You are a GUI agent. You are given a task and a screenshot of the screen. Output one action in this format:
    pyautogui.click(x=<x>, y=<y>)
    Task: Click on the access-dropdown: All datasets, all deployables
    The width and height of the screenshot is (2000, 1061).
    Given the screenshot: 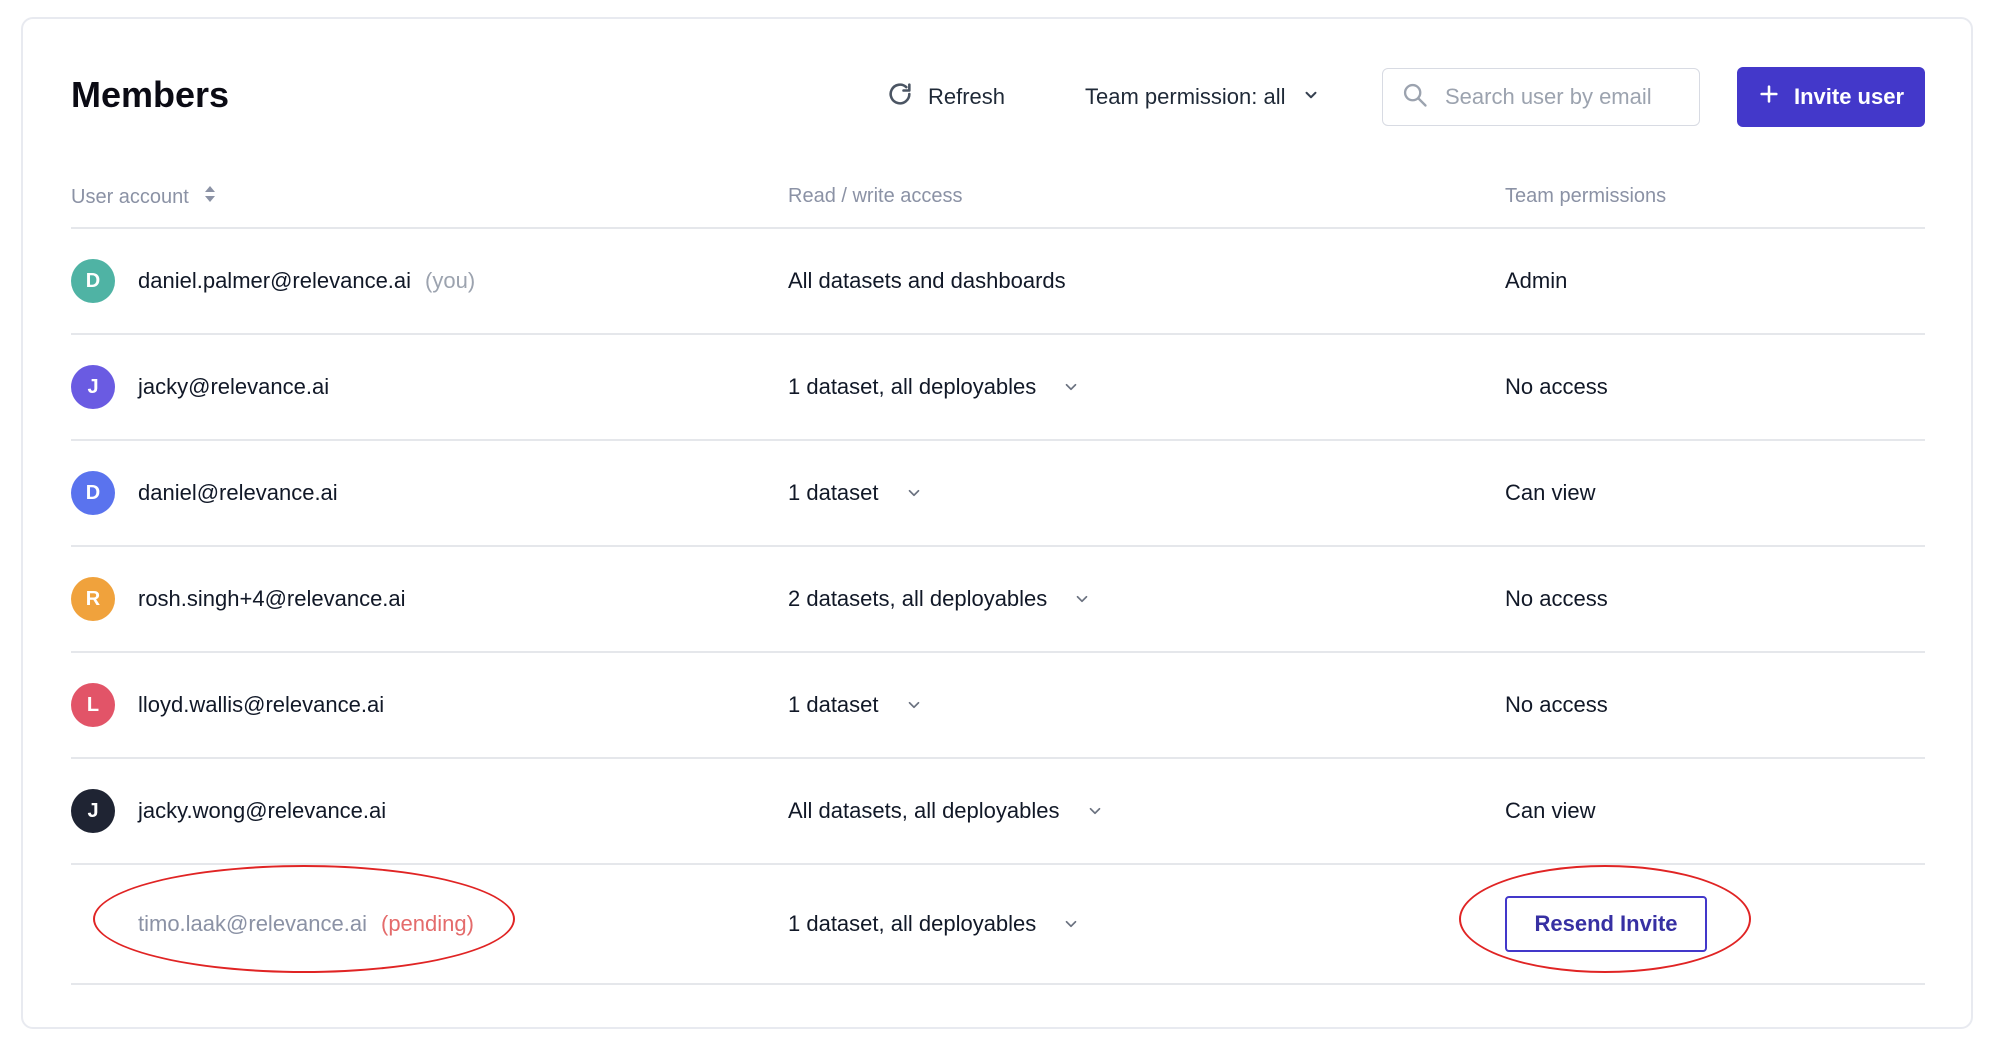 What is the action you would take?
    pyautogui.click(x=946, y=811)
    